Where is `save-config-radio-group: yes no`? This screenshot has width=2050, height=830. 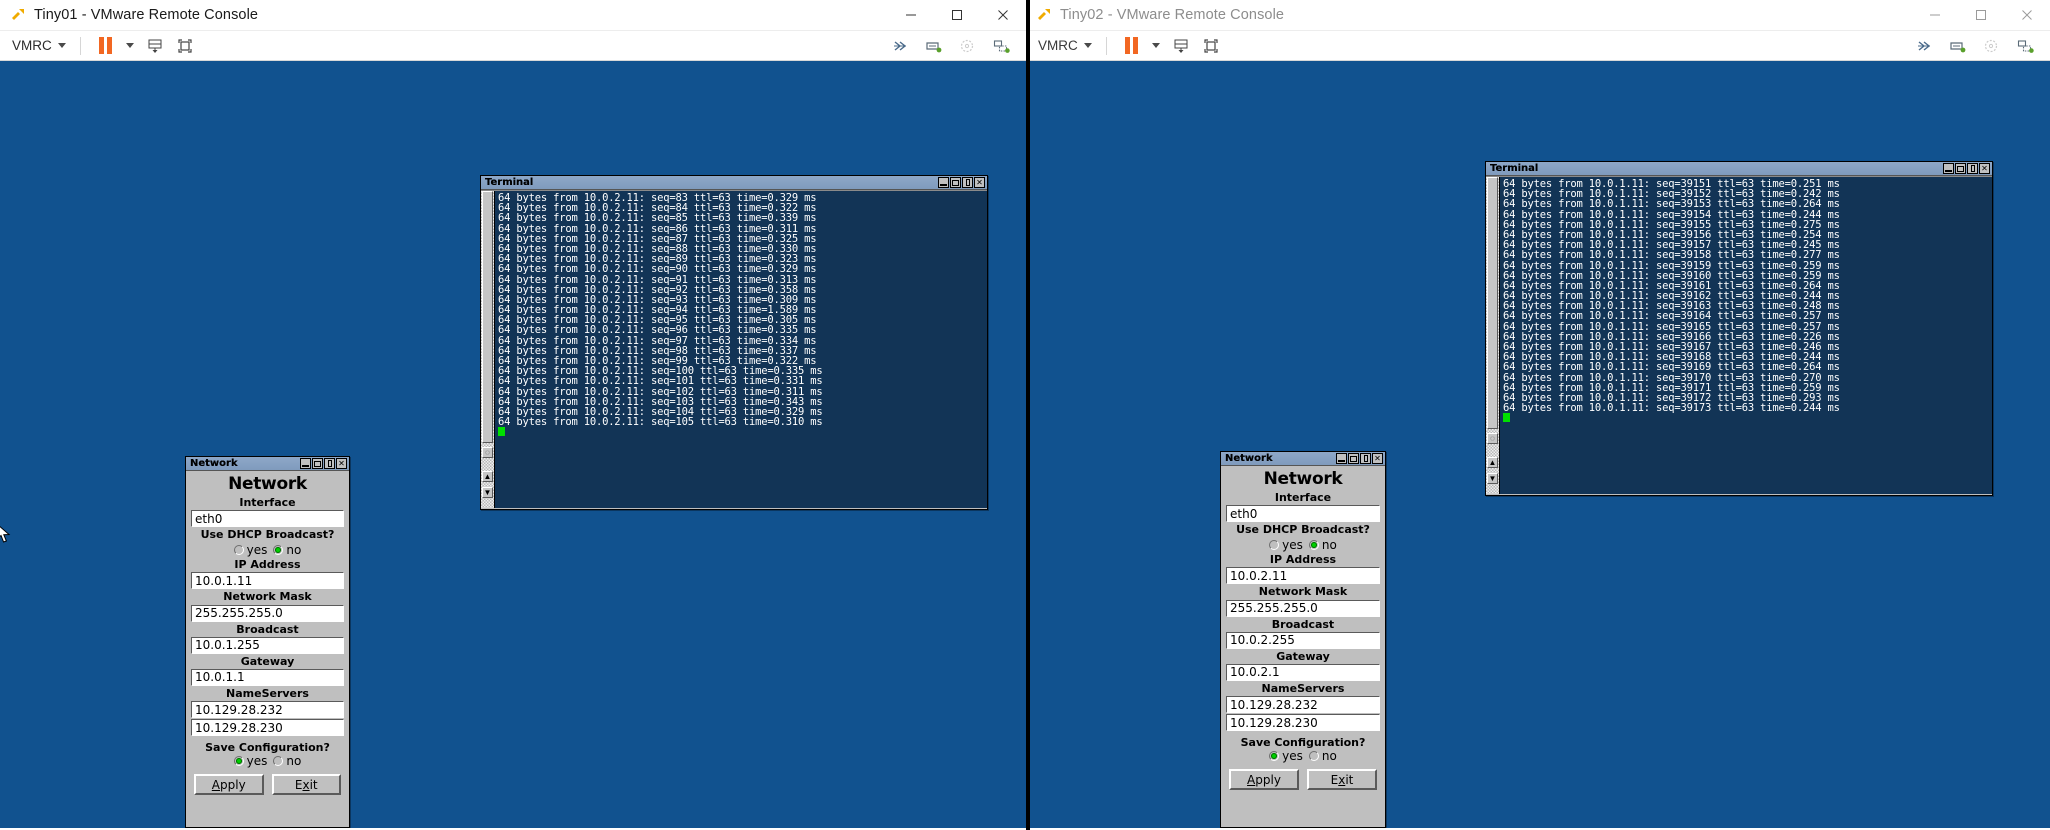 save-config-radio-group: yes no is located at coordinates (1303, 756).